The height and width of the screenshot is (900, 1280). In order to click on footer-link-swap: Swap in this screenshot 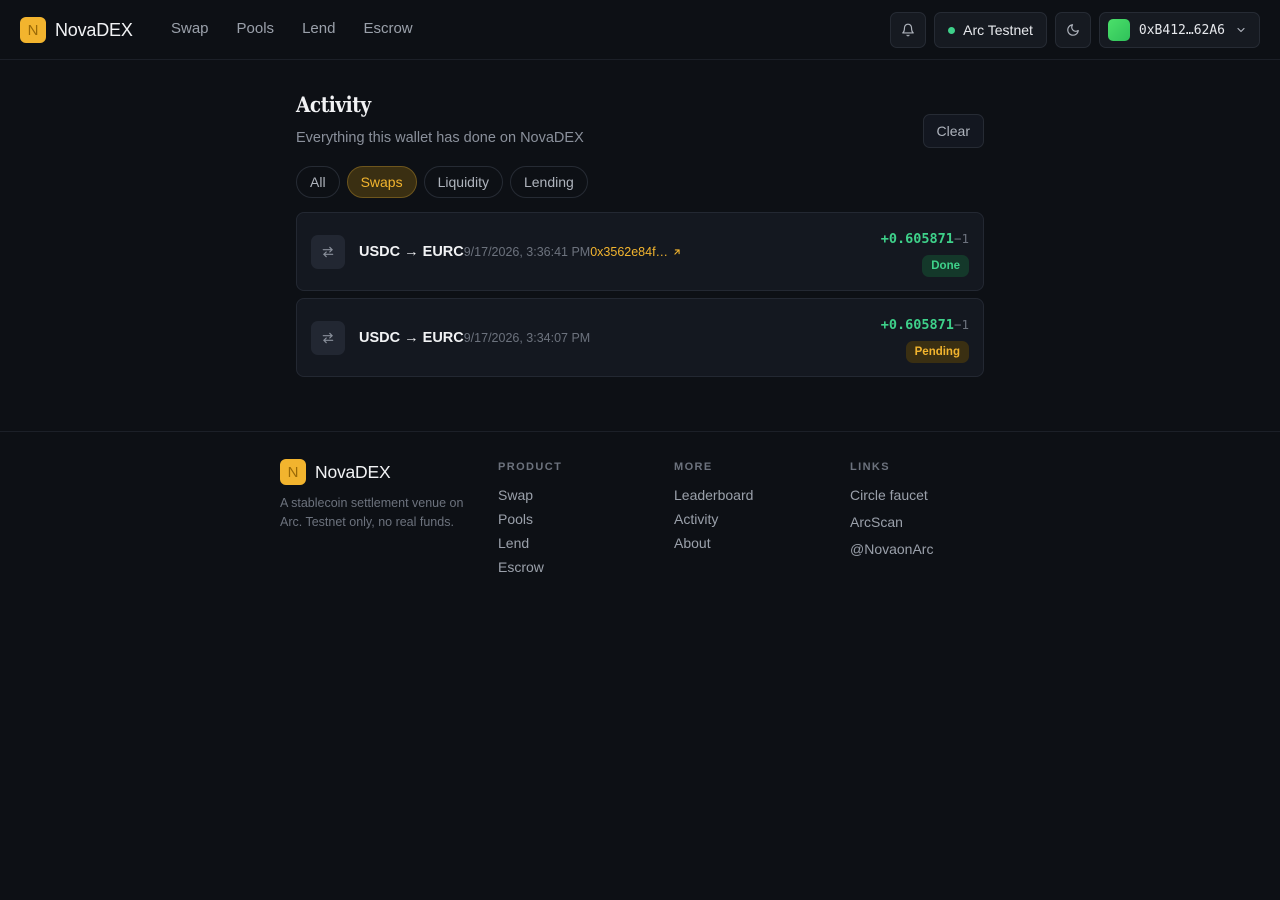, I will do `click(530, 495)`.